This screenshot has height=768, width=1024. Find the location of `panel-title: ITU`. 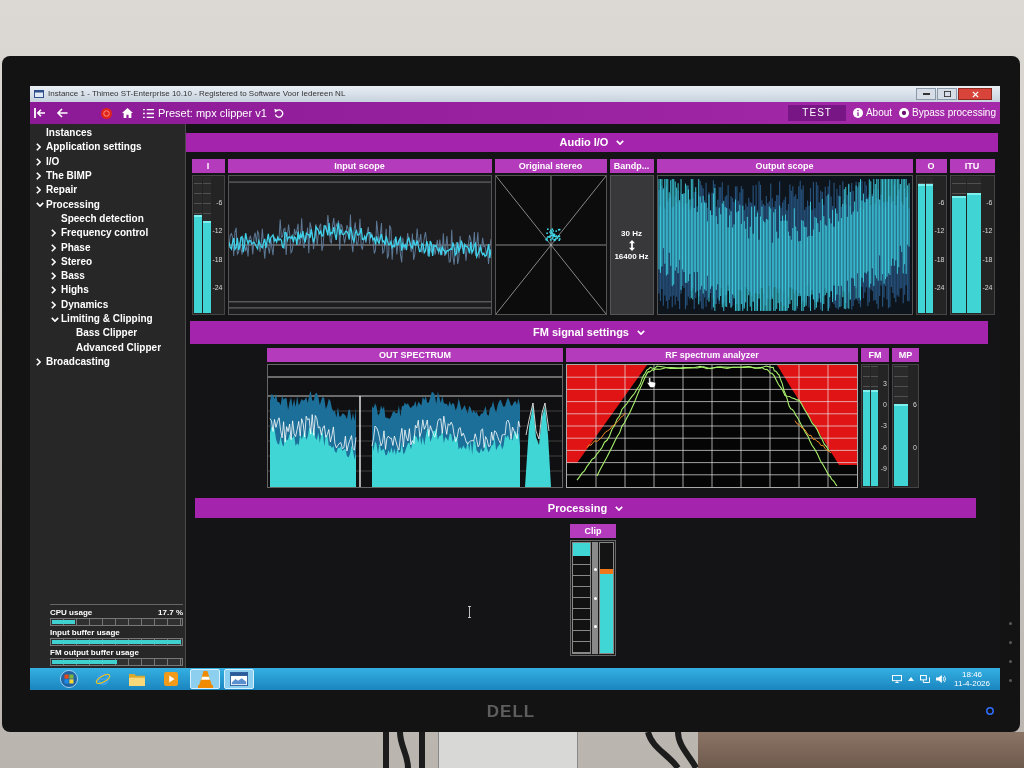

panel-title: ITU is located at coordinates (972, 166).